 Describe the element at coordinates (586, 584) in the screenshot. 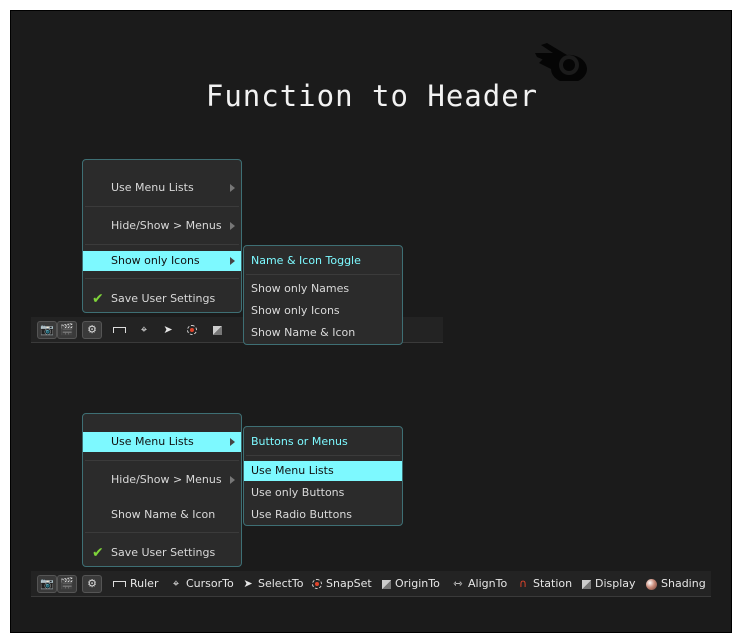

I see `display-icon` at that location.